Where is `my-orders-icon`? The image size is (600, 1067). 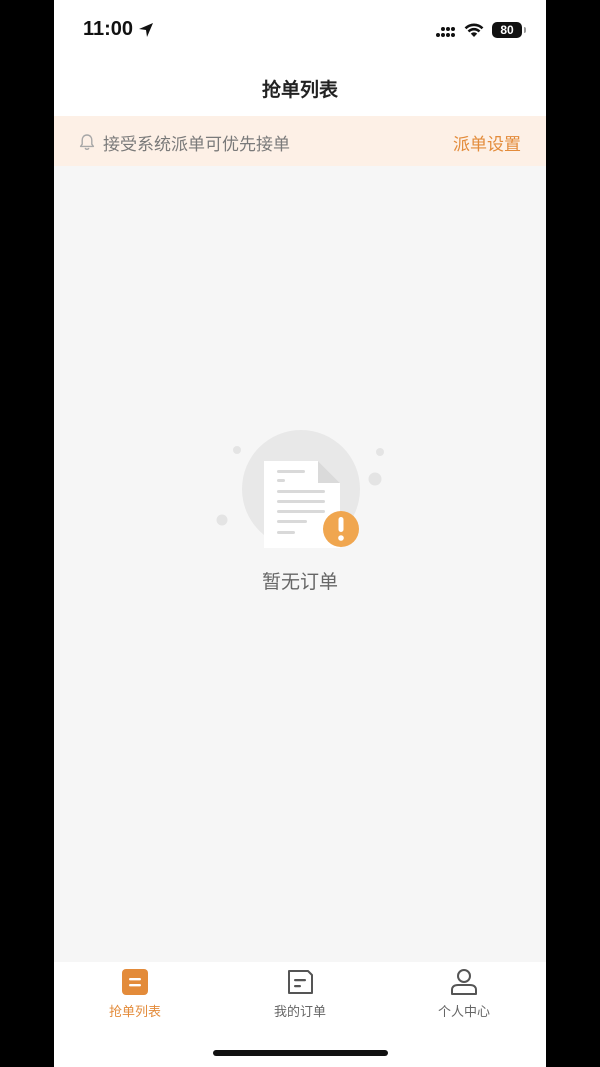
my-orders-icon is located at coordinates (300, 982).